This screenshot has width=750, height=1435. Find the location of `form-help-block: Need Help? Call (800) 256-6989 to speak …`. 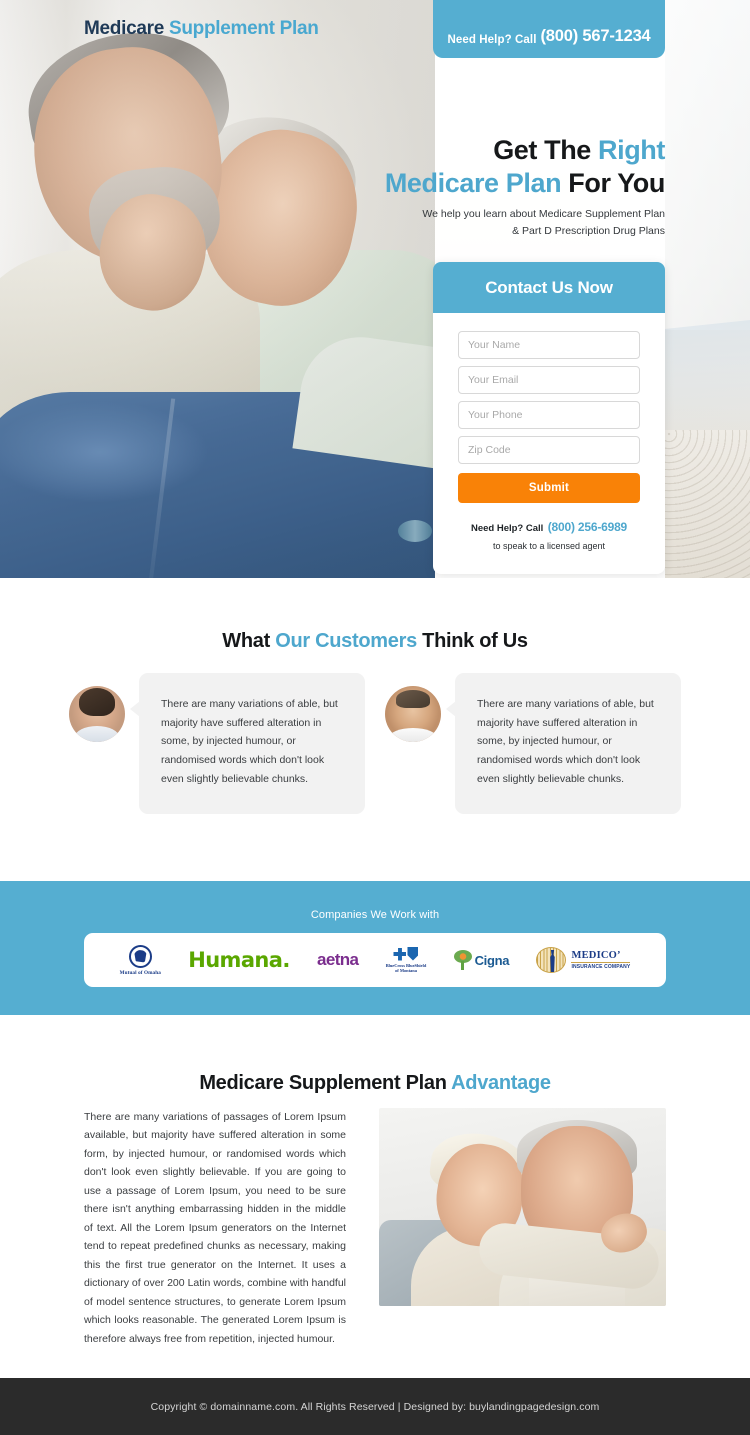

form-help-block: Need Help? Call (800) 256-6989 to speak … is located at coordinates (549, 534).